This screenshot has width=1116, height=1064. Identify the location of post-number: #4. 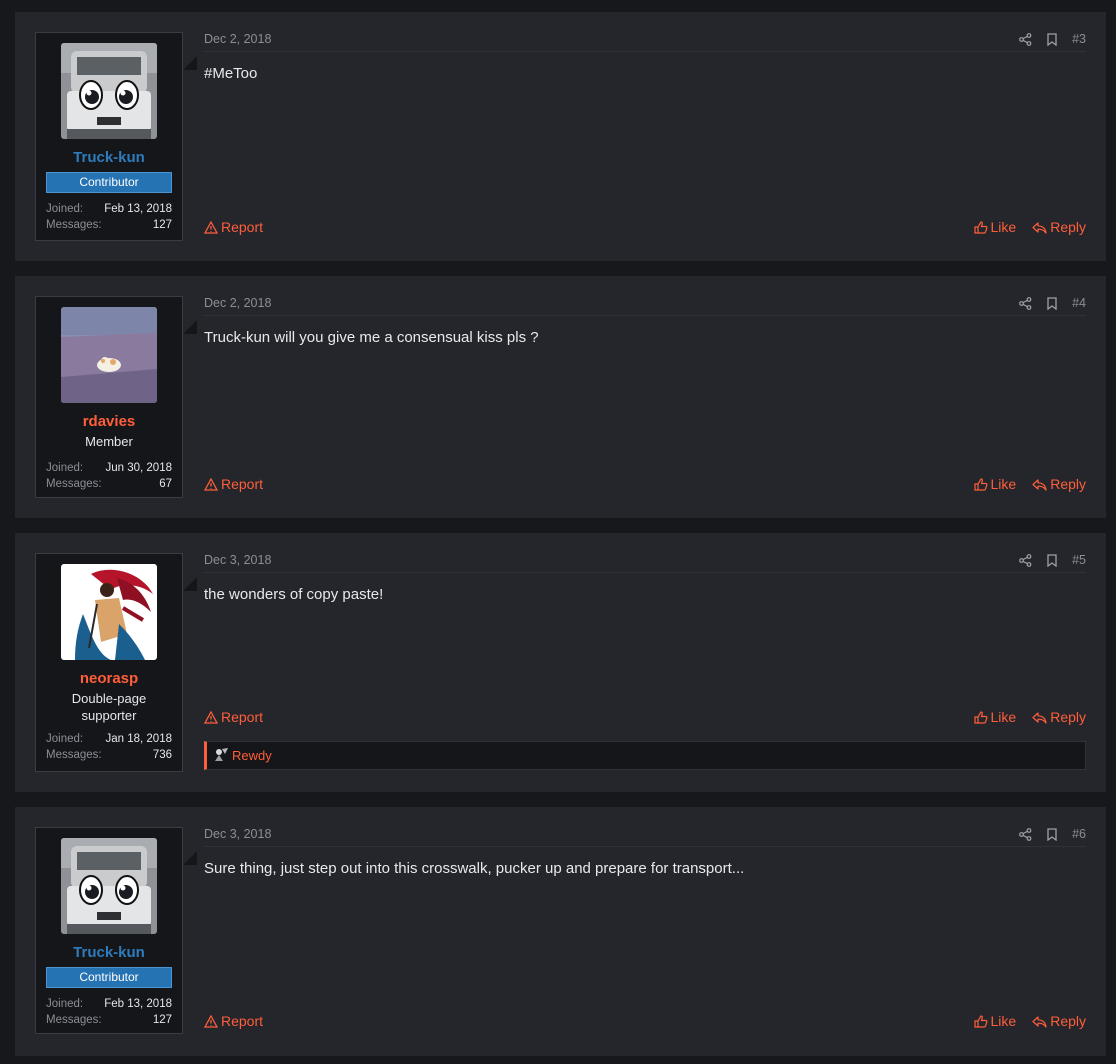
(1079, 303).